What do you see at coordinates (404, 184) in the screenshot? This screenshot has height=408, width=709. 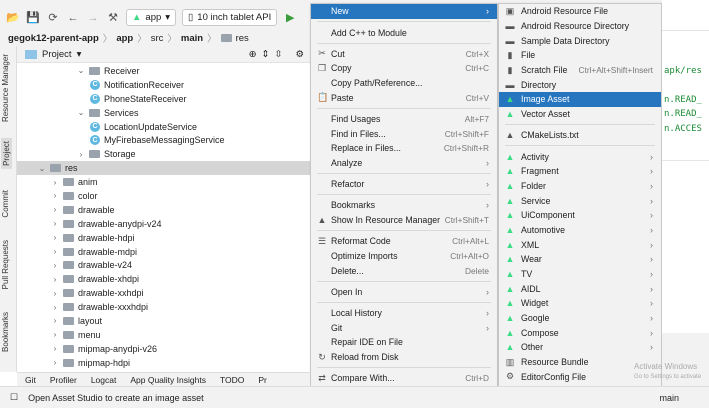 I see `menu-item-refactor: Refactor ›` at bounding box center [404, 184].